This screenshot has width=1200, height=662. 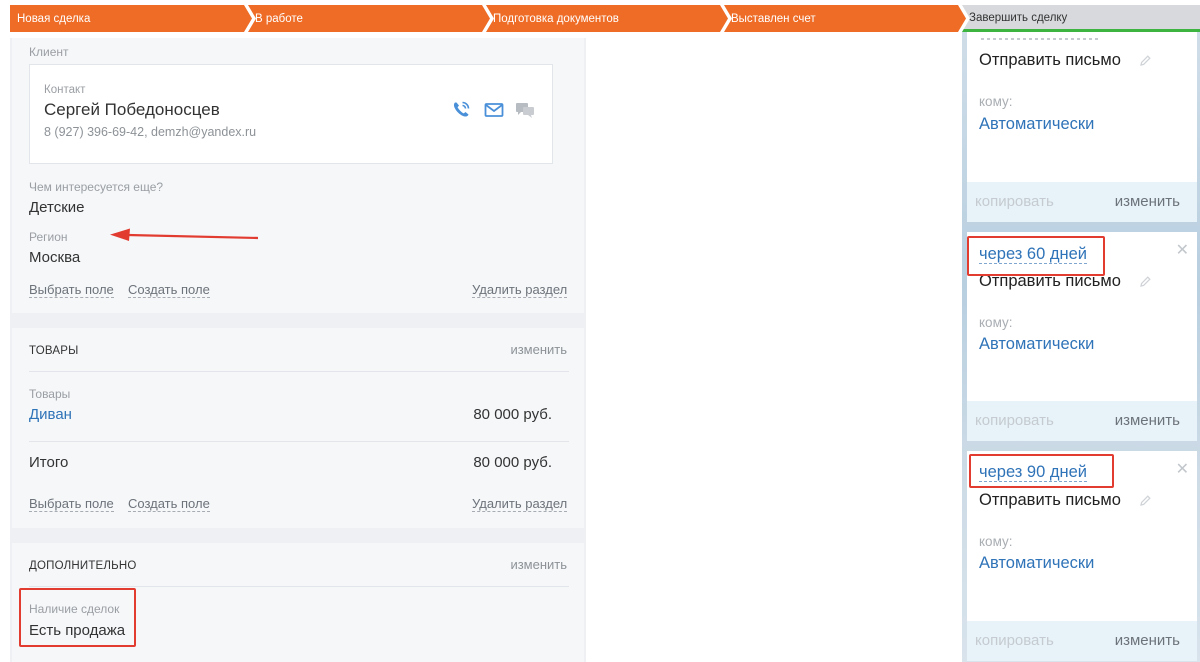 I want to click on contact-name: Сергей Победоносцев, so click(x=132, y=110).